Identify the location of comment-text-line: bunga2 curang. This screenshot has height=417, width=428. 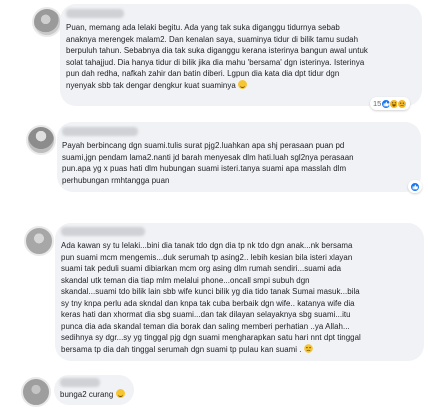
(92, 394).